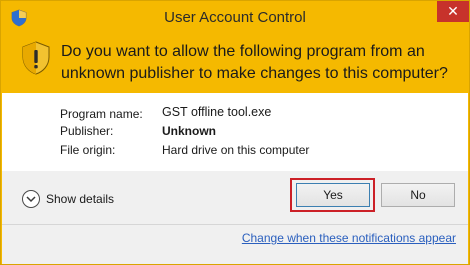 The width and height of the screenshot is (470, 265). I want to click on window-title: User Account Control, so click(235, 17).